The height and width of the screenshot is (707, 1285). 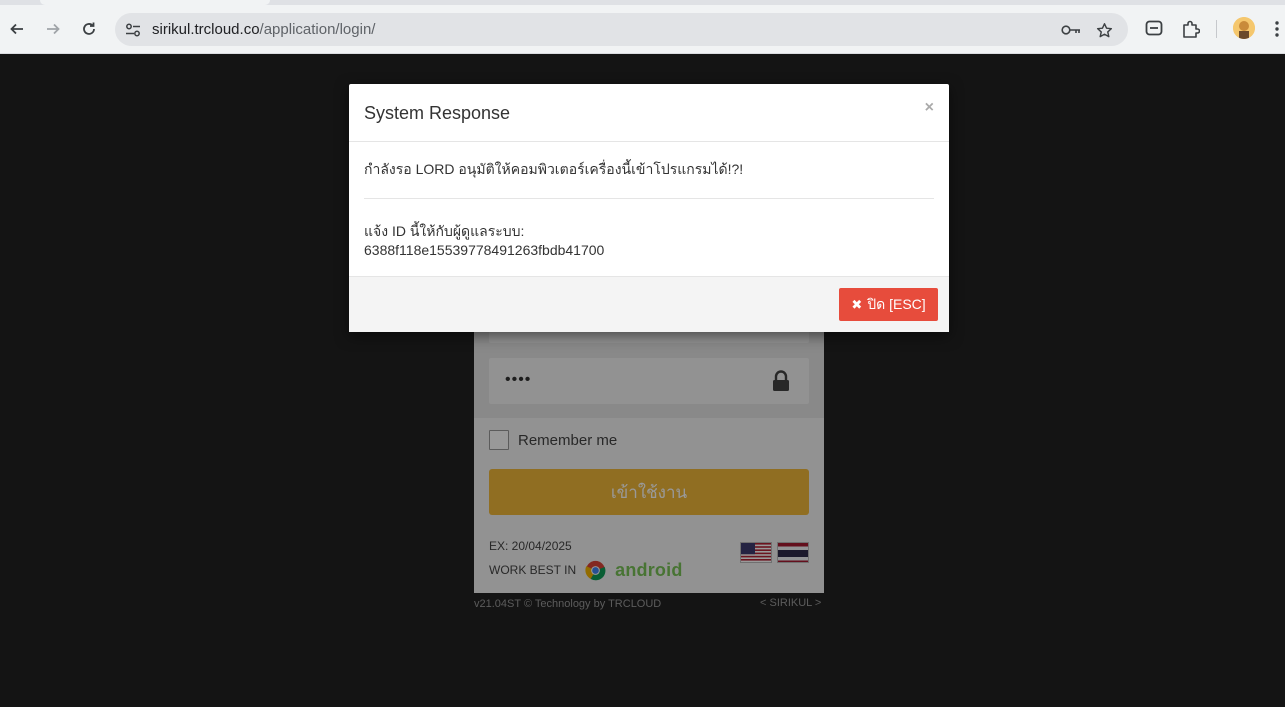 I want to click on machine-id-value: 6388f118e15539778491263fbdb41700, so click(x=484, y=250).